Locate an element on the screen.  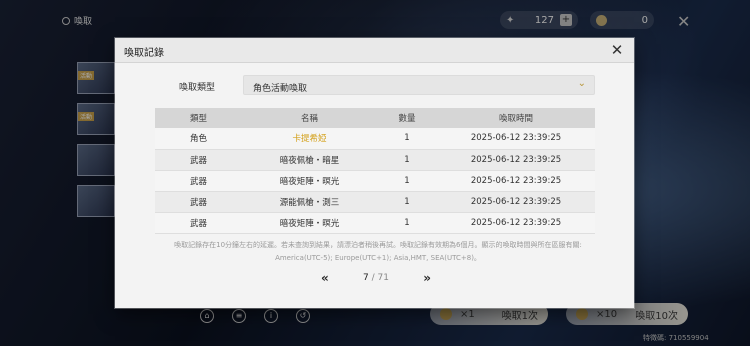
page-indicator: 7 / 71 is located at coordinates (376, 278).